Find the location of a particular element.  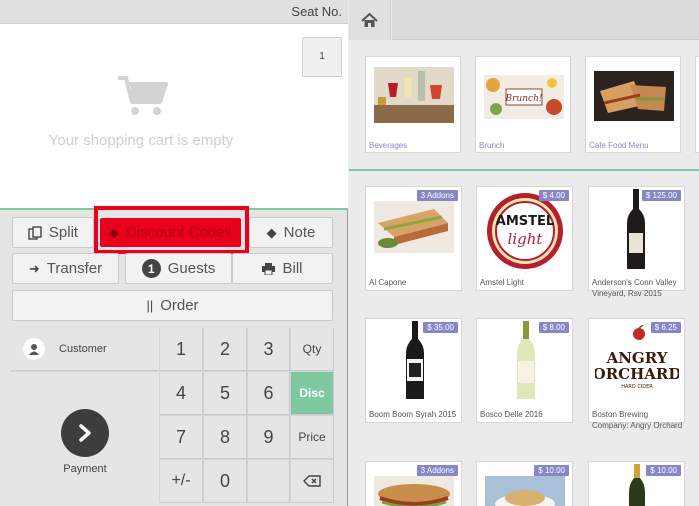

key-6: 6 is located at coordinates (269, 393).